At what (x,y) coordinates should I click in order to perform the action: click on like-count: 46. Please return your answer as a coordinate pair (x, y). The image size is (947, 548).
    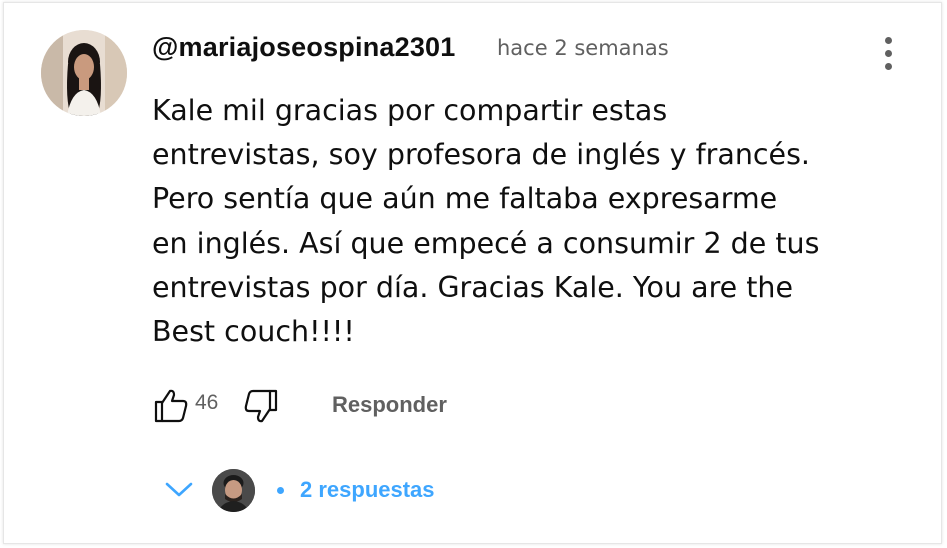
    Looking at the image, I should click on (207, 402).